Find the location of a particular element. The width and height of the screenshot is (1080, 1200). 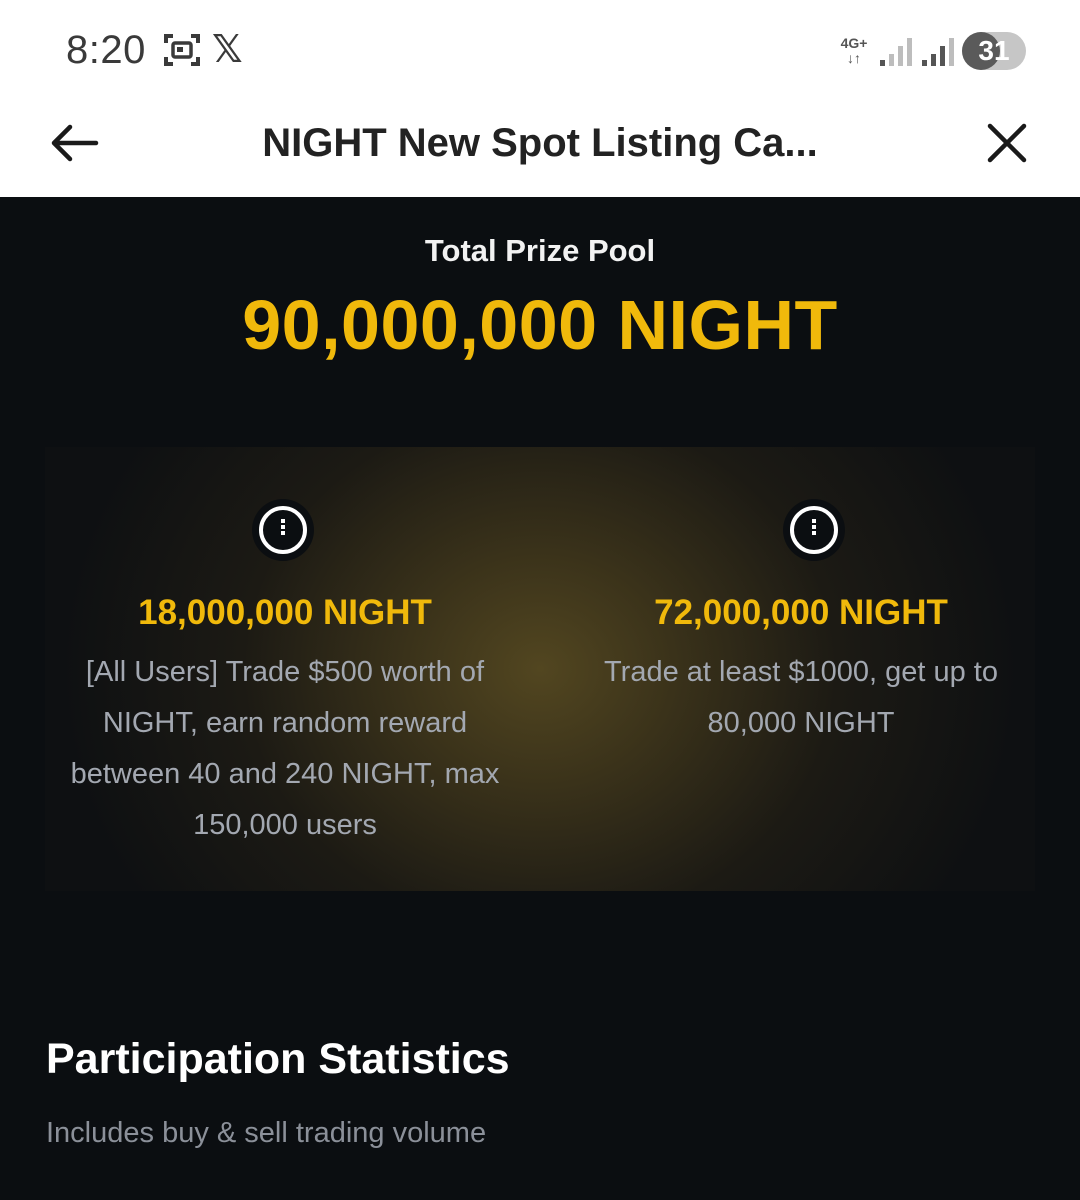

close-button is located at coordinates (1007, 143).